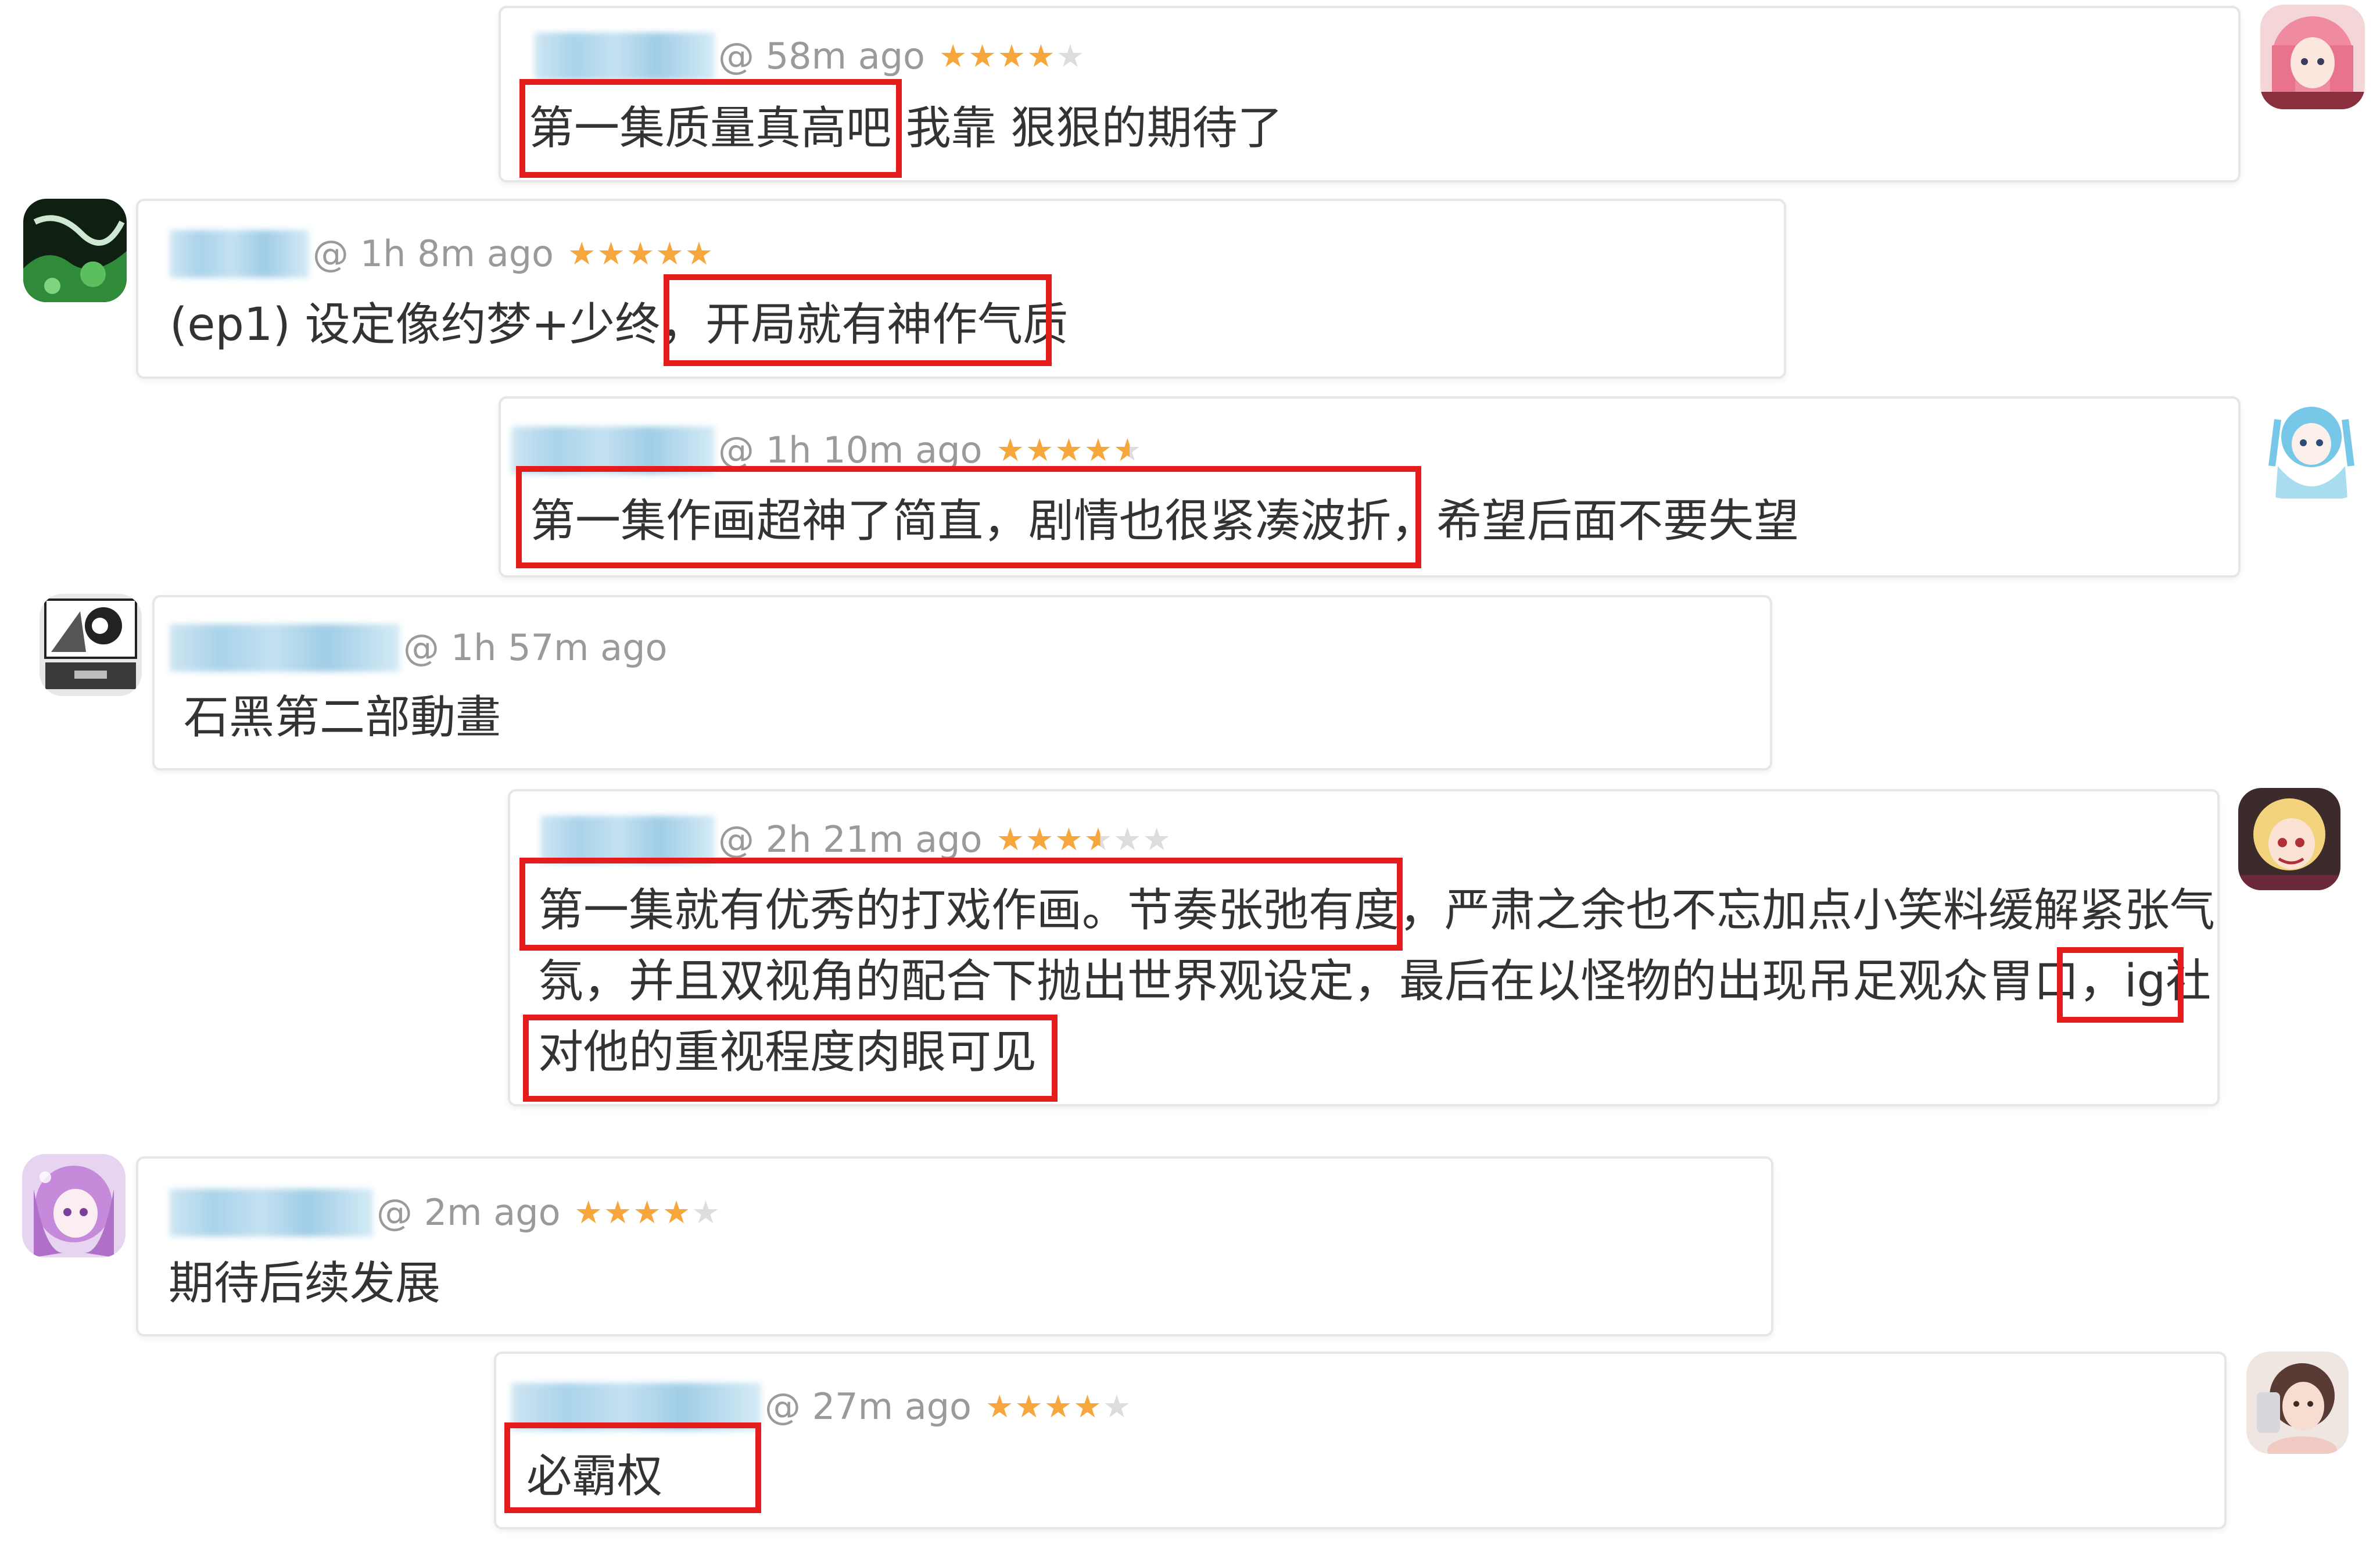 The width and height of the screenshot is (2380, 1541). Describe the element at coordinates (535, 648) in the screenshot. I see `timestamp: @ 1h 57m ago` at that location.